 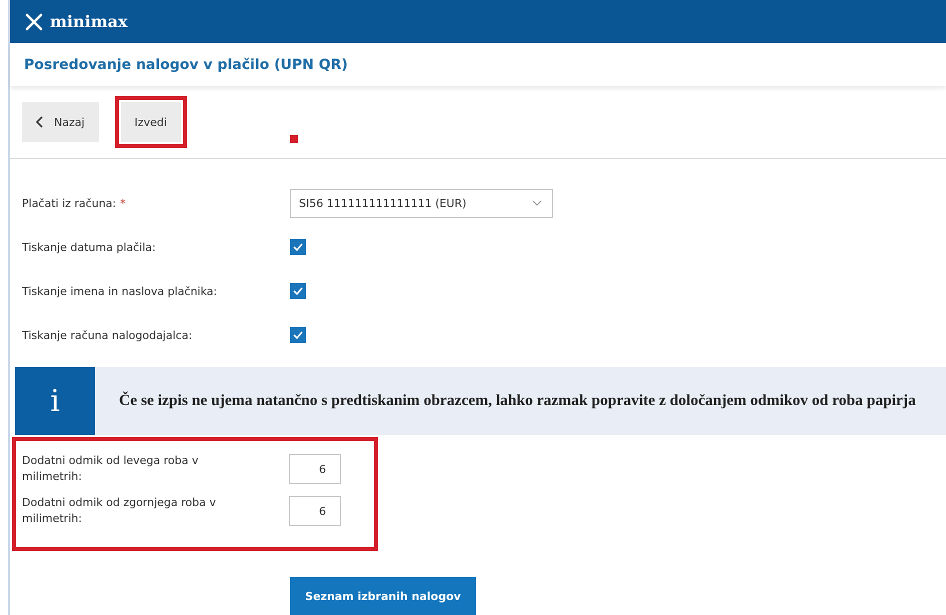 What do you see at coordinates (55, 401) in the screenshot?
I see `info-icon: i` at bounding box center [55, 401].